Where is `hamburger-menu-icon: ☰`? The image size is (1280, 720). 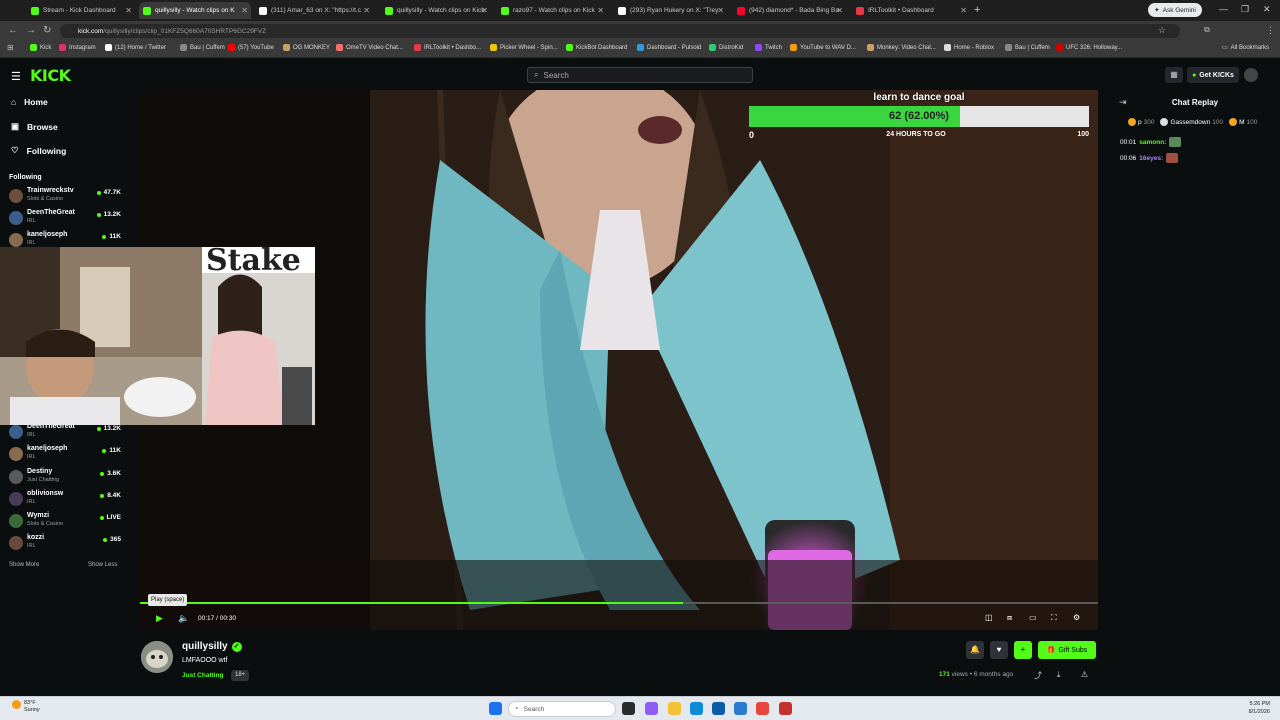 hamburger-menu-icon: ☰ is located at coordinates (16, 76).